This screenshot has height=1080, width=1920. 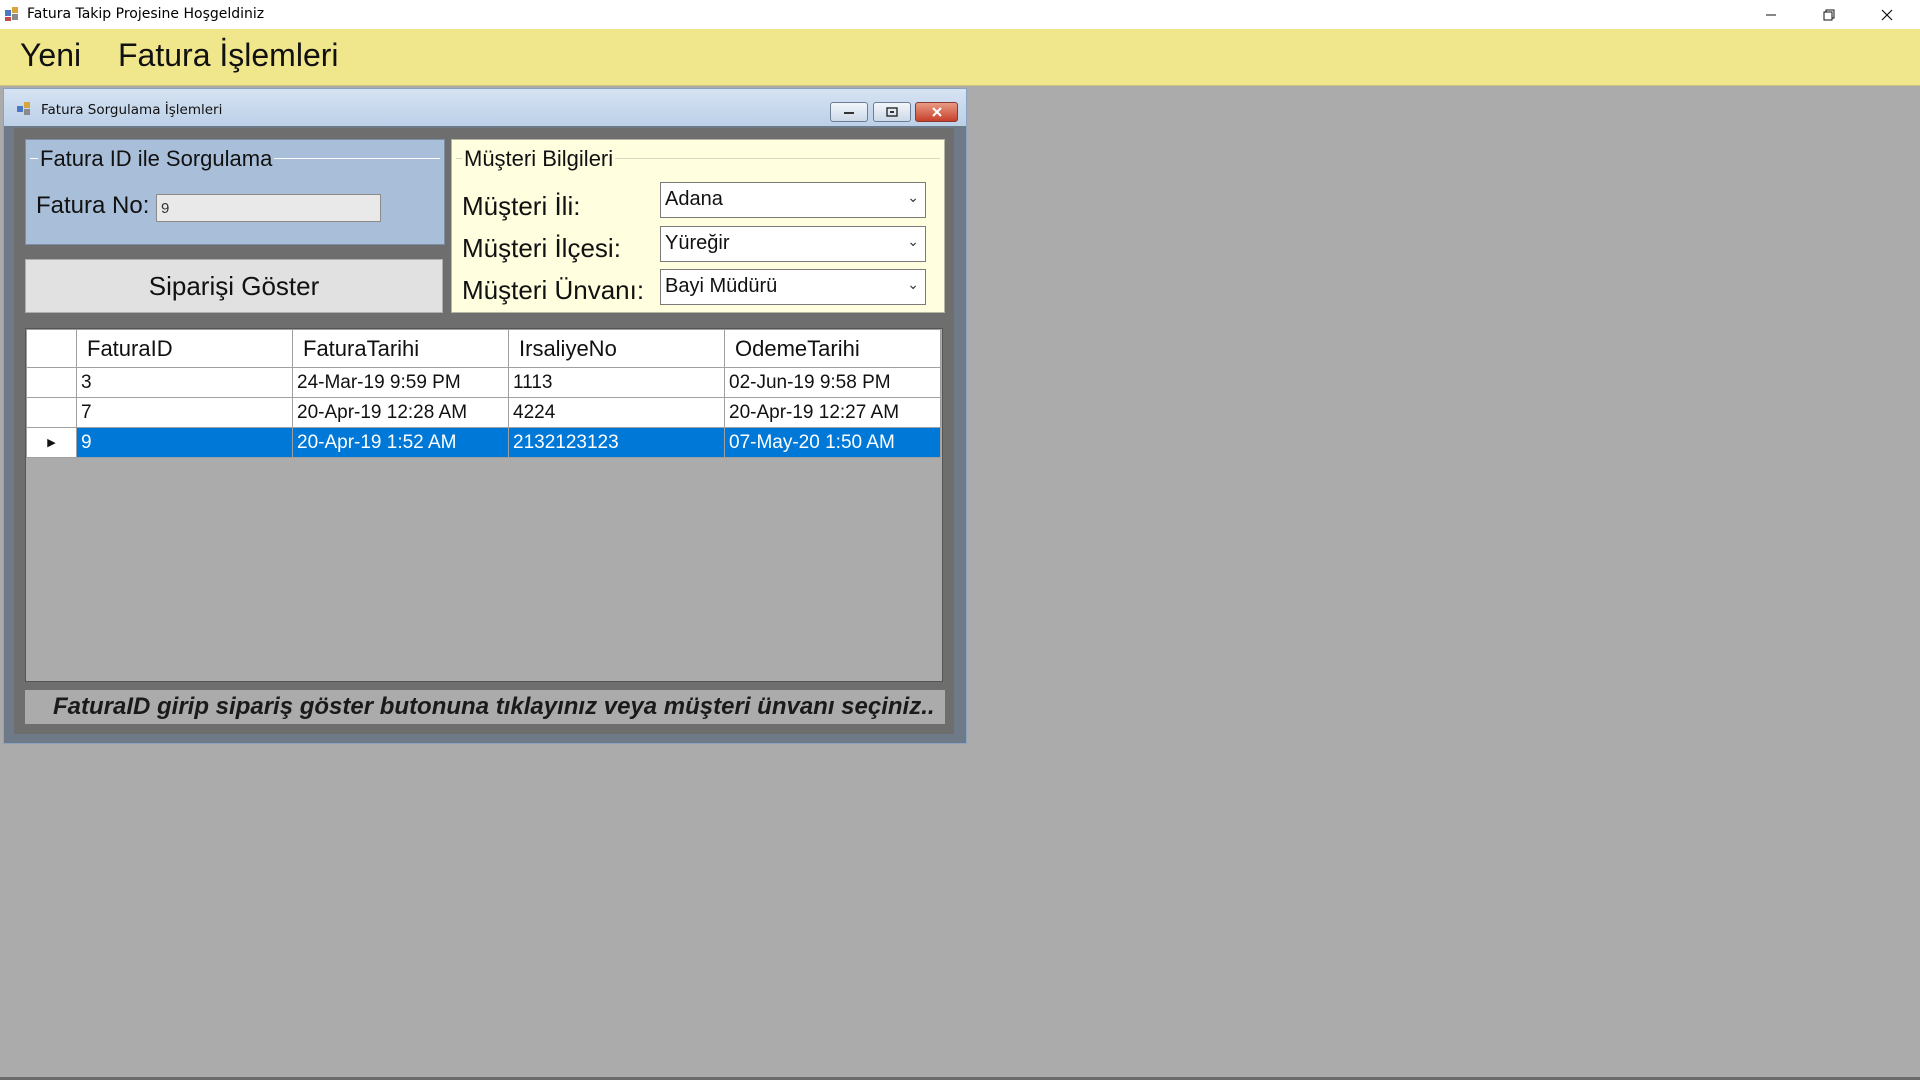 What do you see at coordinates (521, 206) in the screenshot?
I see `musteri-il-label: Müşteri İli:` at bounding box center [521, 206].